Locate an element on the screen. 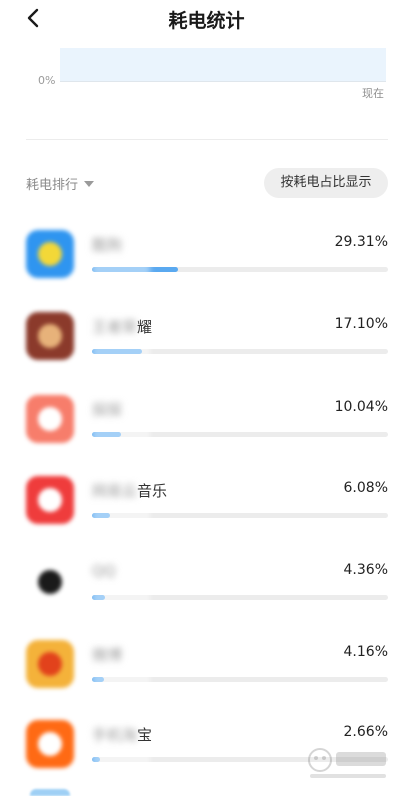 This screenshot has width=413, height=796. app-icon-coral is located at coordinates (50, 419).